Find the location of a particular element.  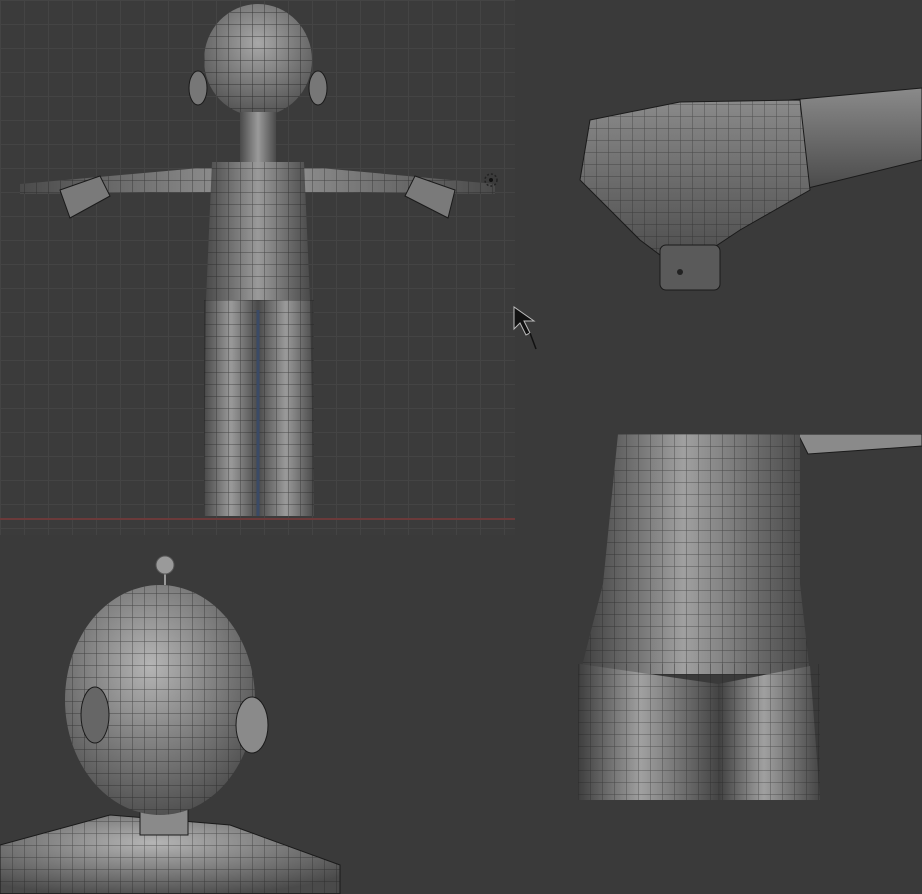

head-viewport is located at coordinates (172, 719).